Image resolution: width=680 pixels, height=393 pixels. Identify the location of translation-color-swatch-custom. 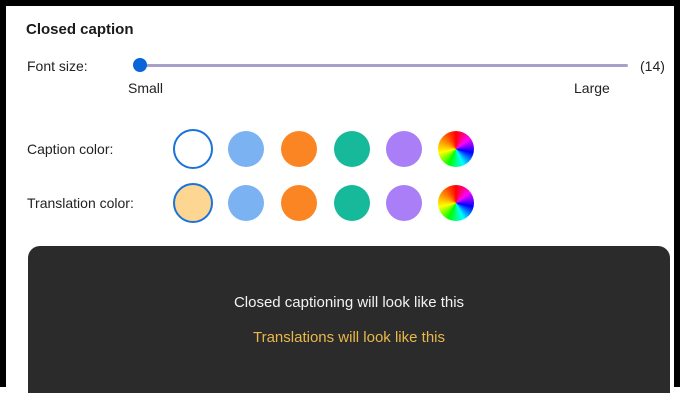
(456, 203).